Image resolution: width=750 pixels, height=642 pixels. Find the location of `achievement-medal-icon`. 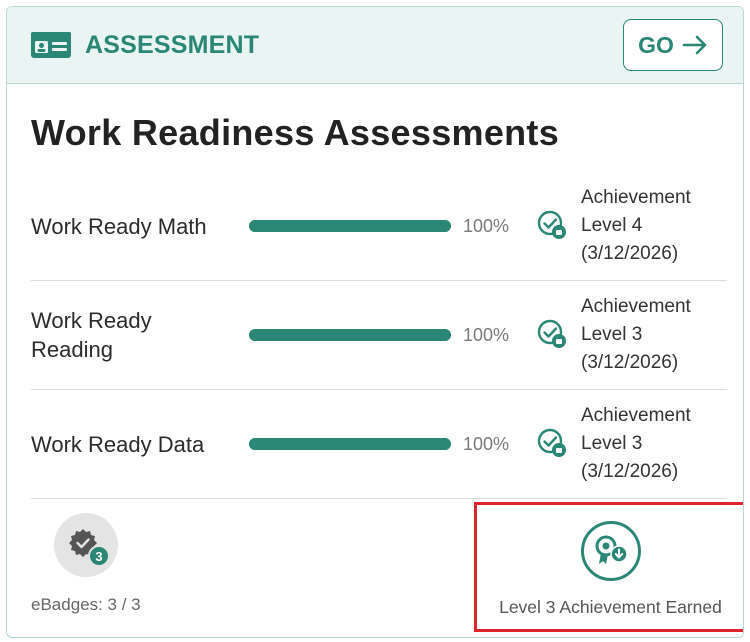

achievement-medal-icon is located at coordinates (610, 551).